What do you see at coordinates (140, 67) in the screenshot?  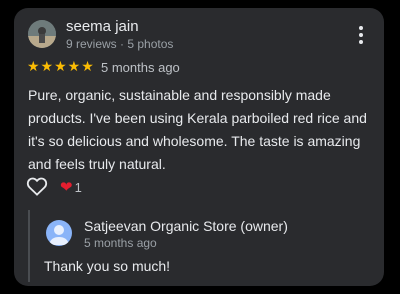 I see `review-time: 5 months ago` at bounding box center [140, 67].